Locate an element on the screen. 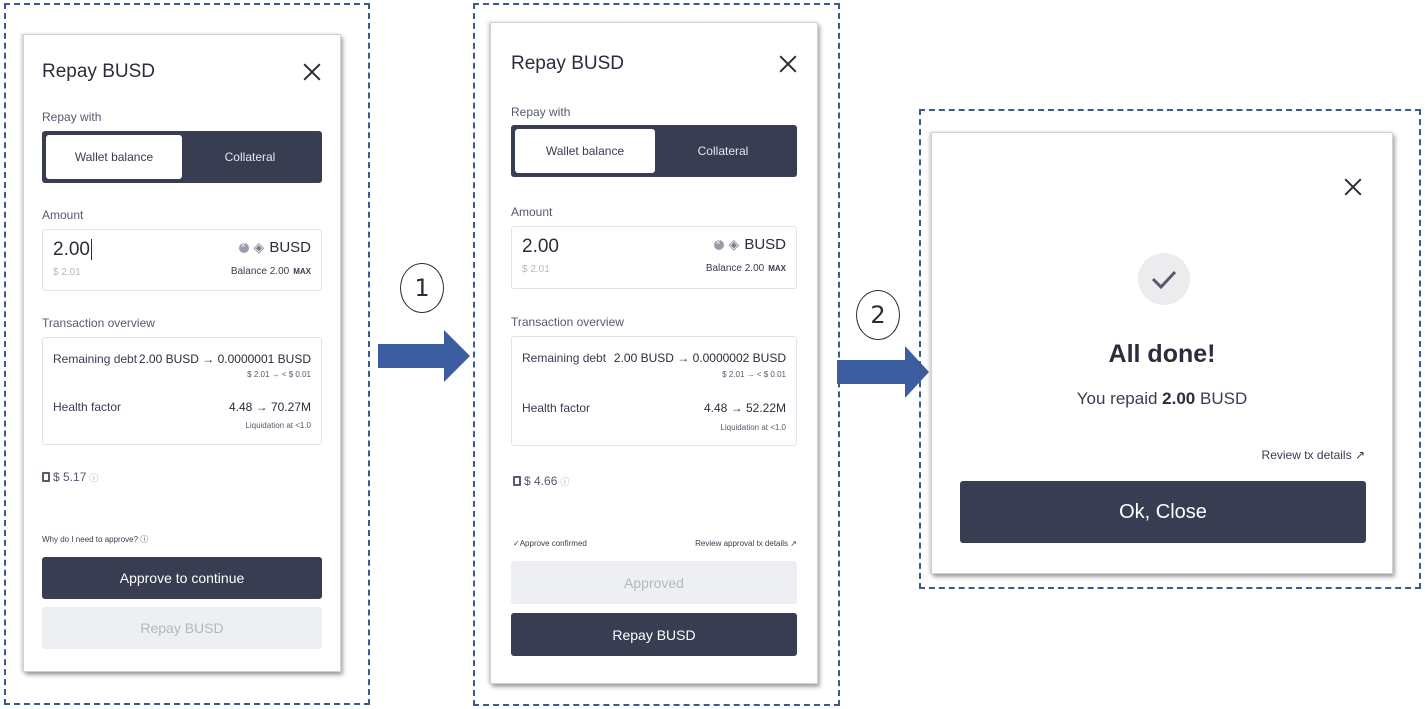 The image size is (1425, 709). remaining-debt-value: 2.00 BUSD → 0.0000002 BUSD is located at coordinates (699, 358).